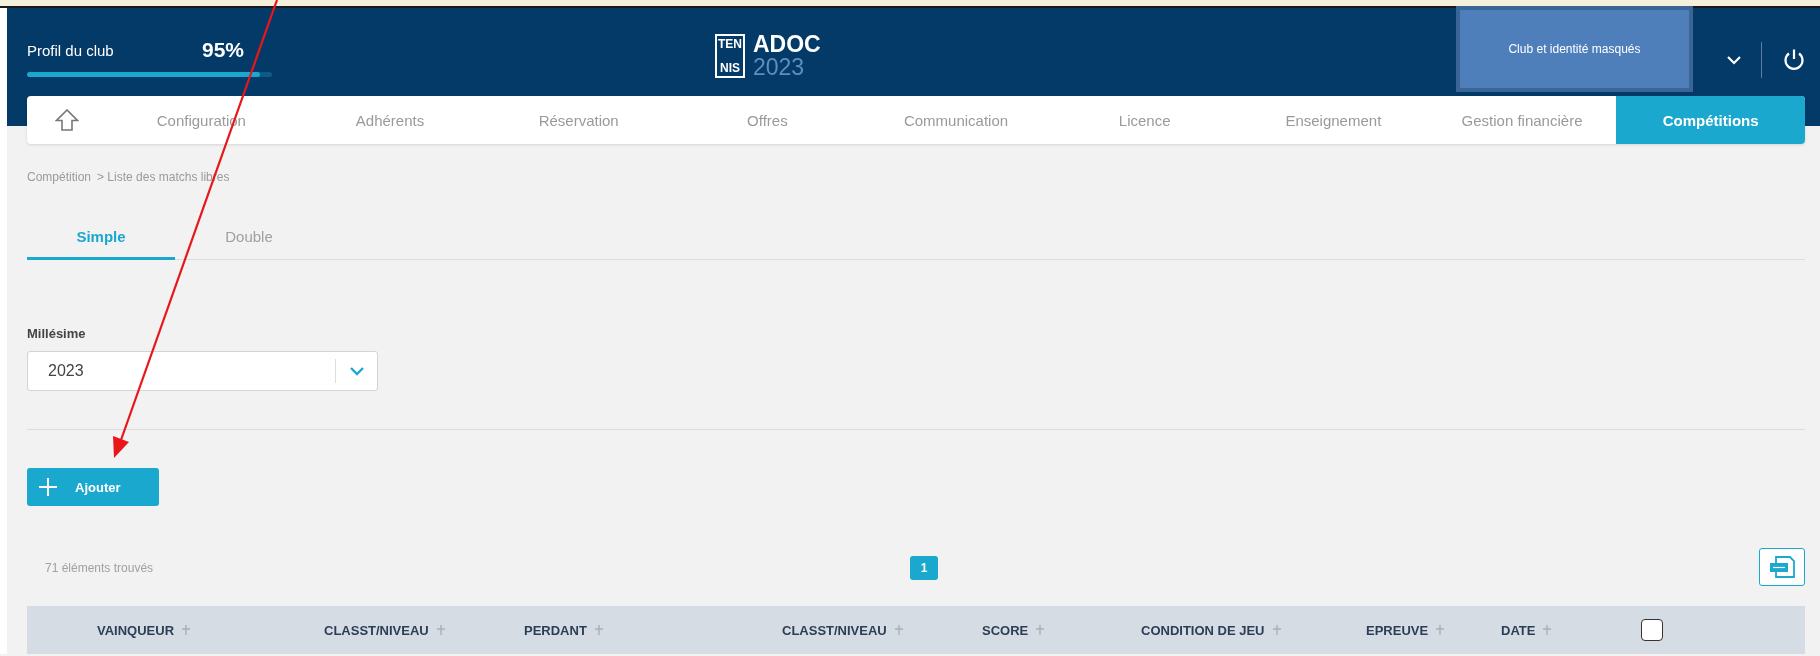 Image resolution: width=1820 pixels, height=656 pixels. What do you see at coordinates (48, 487) in the screenshot?
I see `plus-icon` at bounding box center [48, 487].